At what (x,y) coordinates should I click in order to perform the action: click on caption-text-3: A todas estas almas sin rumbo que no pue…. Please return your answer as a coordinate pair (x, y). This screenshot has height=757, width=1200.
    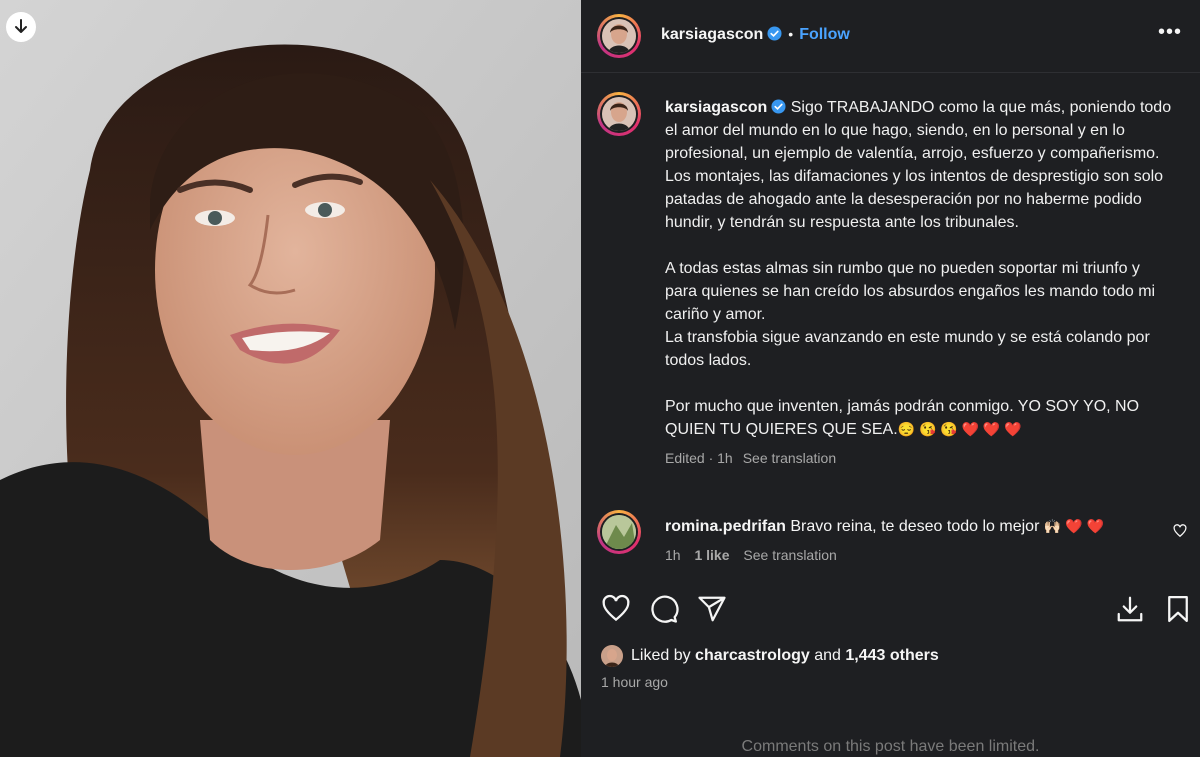
    Looking at the image, I should click on (910, 291).